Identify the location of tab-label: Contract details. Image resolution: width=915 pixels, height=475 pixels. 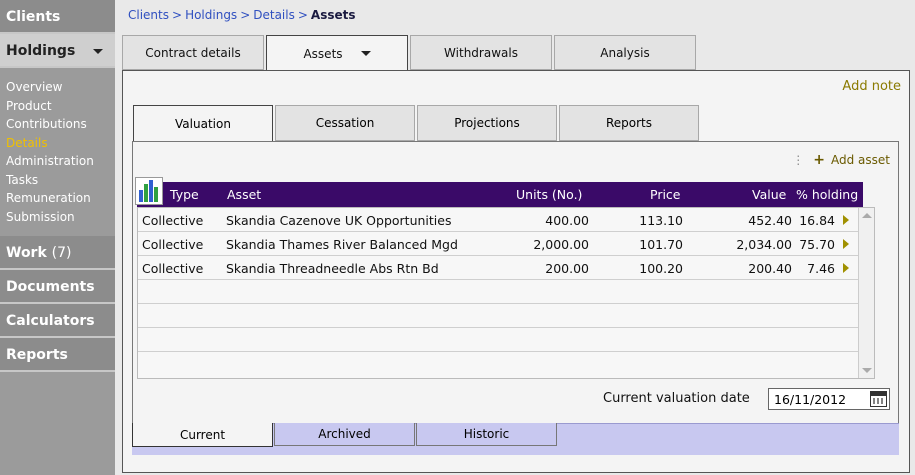
(193, 52).